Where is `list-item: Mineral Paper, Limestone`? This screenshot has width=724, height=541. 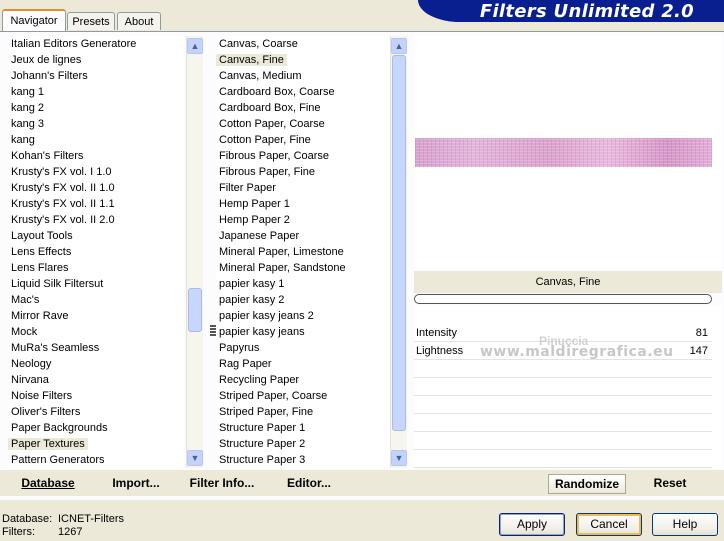
list-item: Mineral Paper, Limestone is located at coordinates (303, 252).